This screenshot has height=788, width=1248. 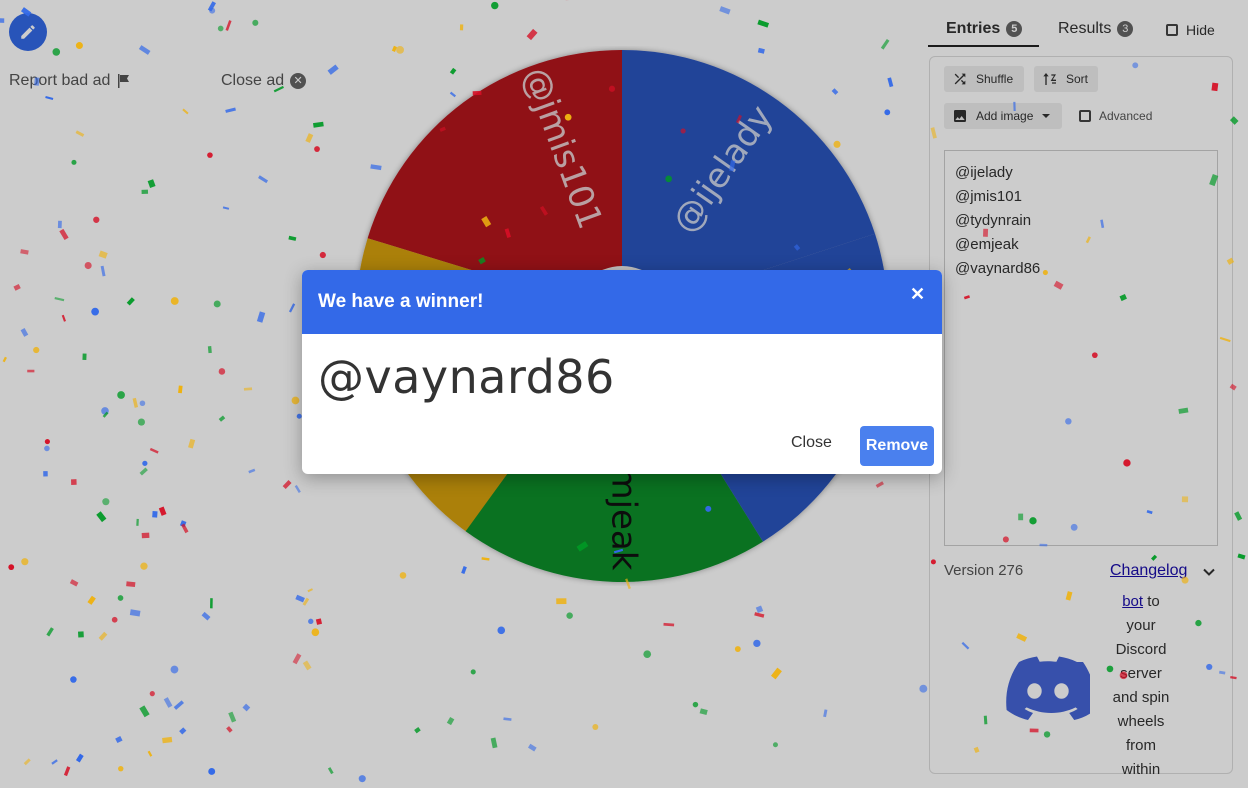 I want to click on close-icon: ✕, so click(x=917, y=294).